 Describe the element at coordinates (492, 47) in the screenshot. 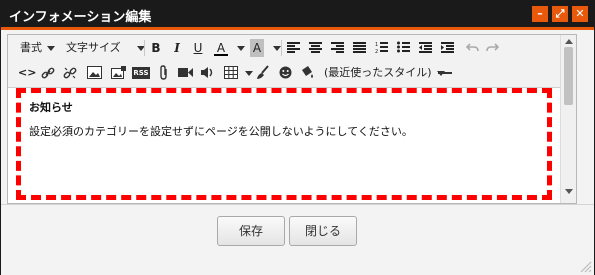

I see `redo-icon` at that location.